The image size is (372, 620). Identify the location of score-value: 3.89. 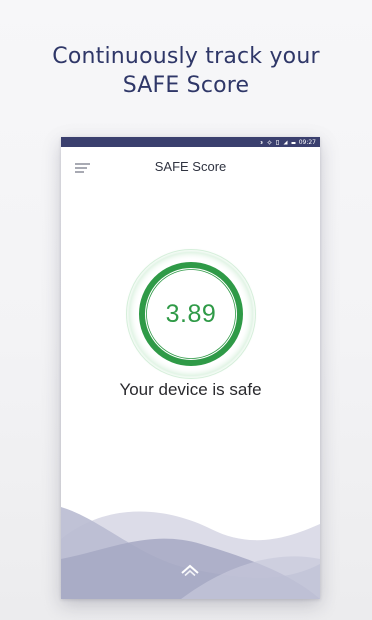
(191, 313).